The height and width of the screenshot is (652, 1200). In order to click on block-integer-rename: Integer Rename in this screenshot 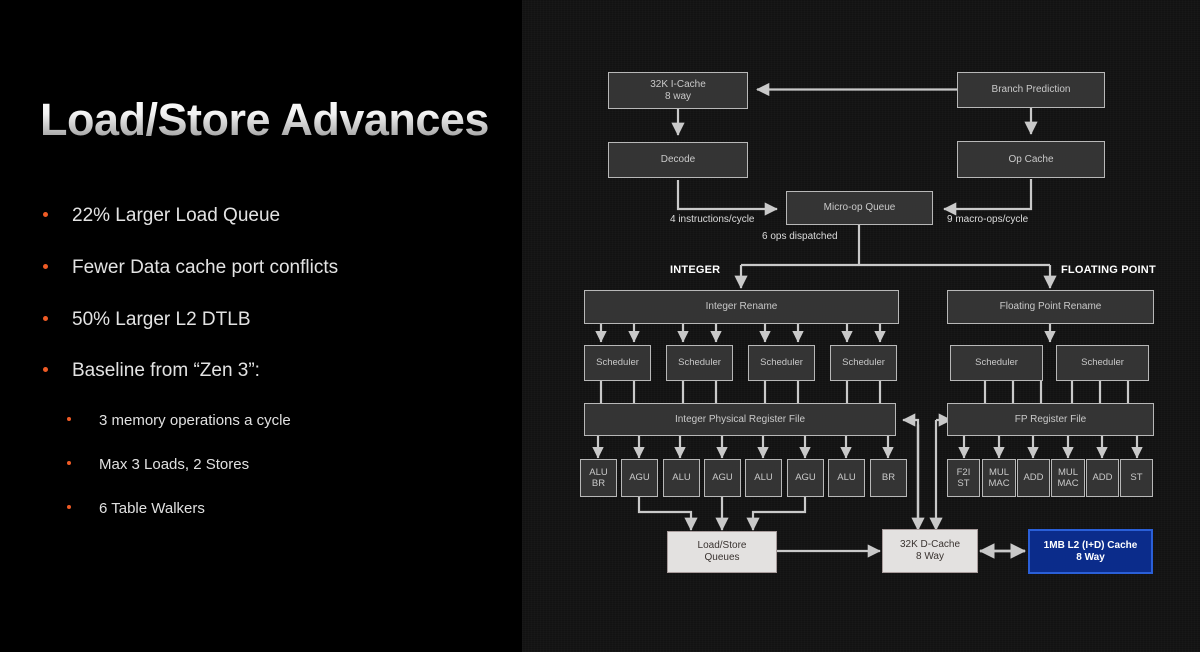, I will do `click(741, 307)`.